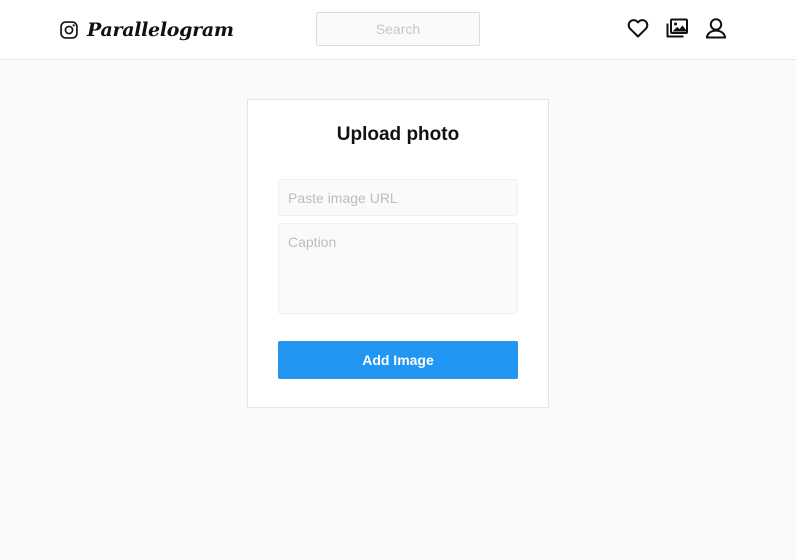  I want to click on instagram-icon, so click(69, 30).